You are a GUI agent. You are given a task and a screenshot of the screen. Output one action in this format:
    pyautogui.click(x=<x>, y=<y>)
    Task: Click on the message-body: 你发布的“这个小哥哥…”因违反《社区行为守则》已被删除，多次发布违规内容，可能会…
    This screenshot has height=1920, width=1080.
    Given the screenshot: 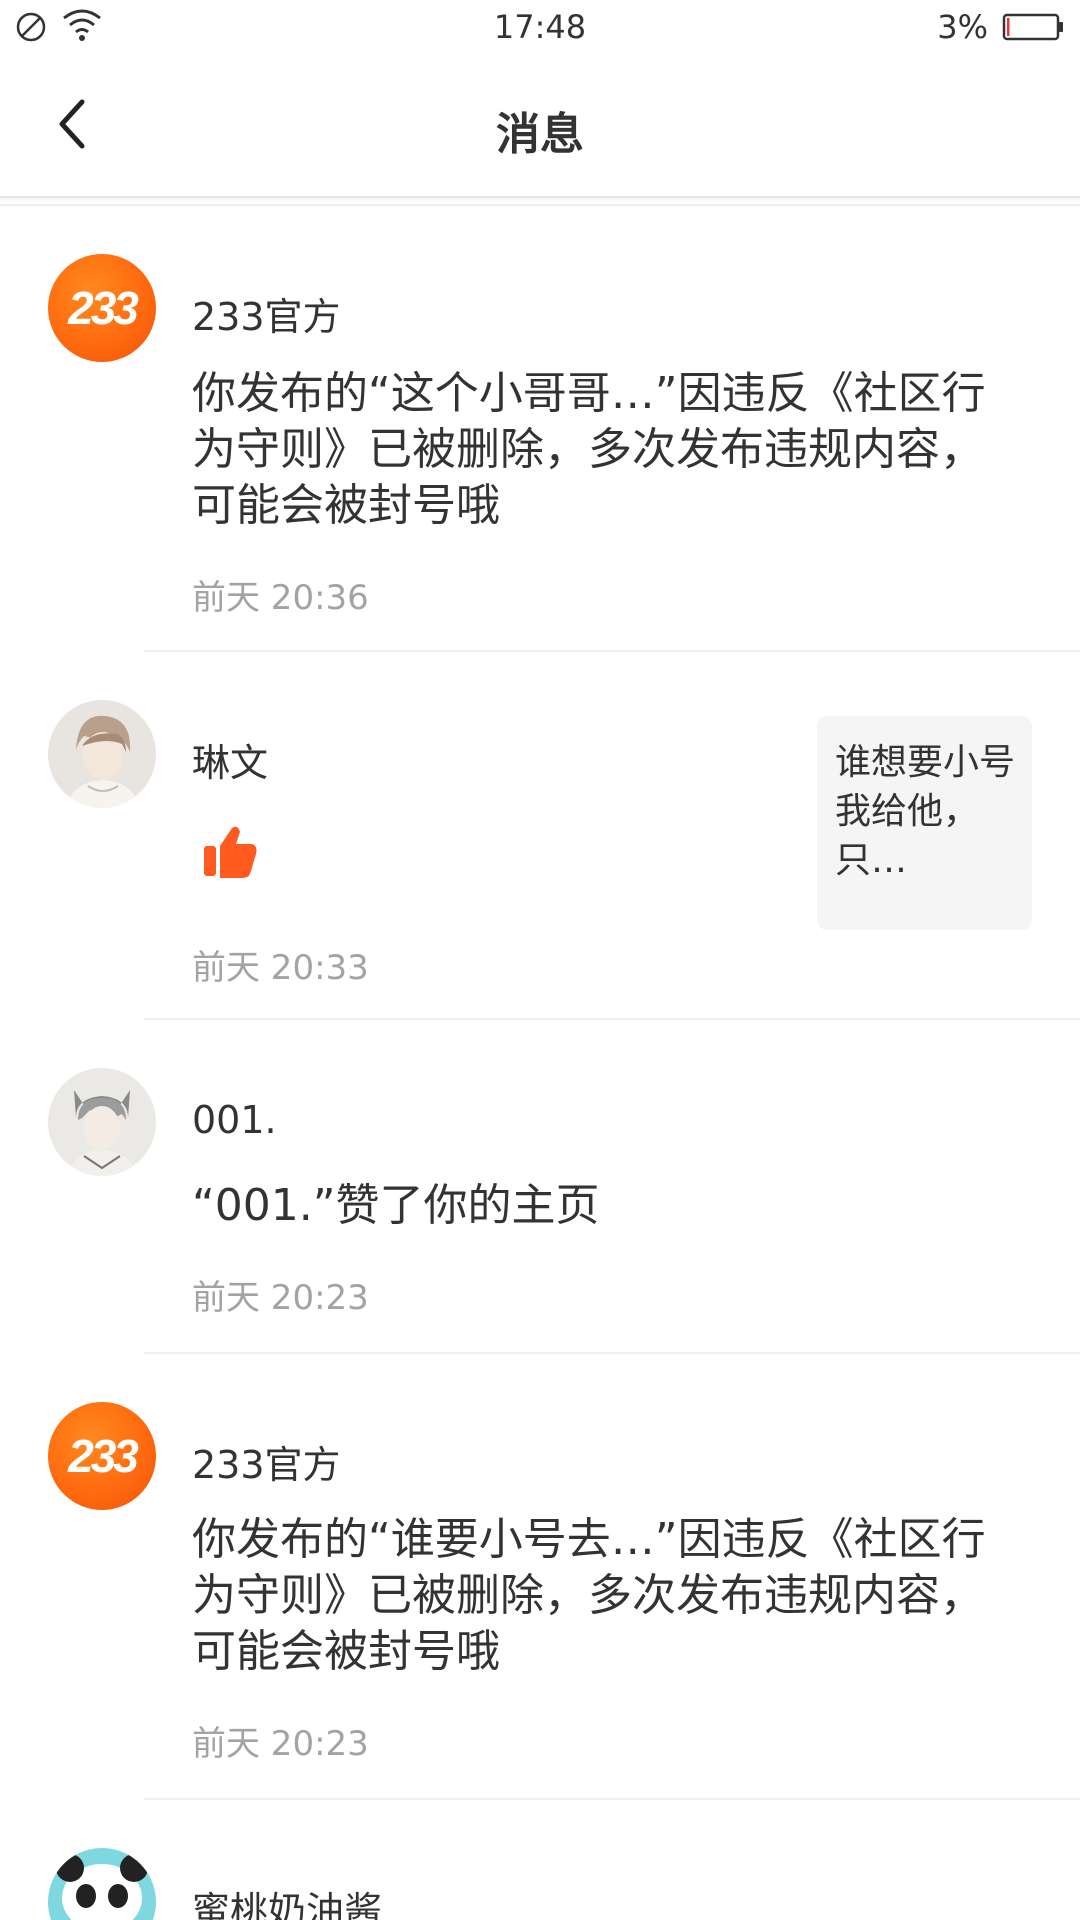 What is the action you would take?
    pyautogui.click(x=589, y=449)
    